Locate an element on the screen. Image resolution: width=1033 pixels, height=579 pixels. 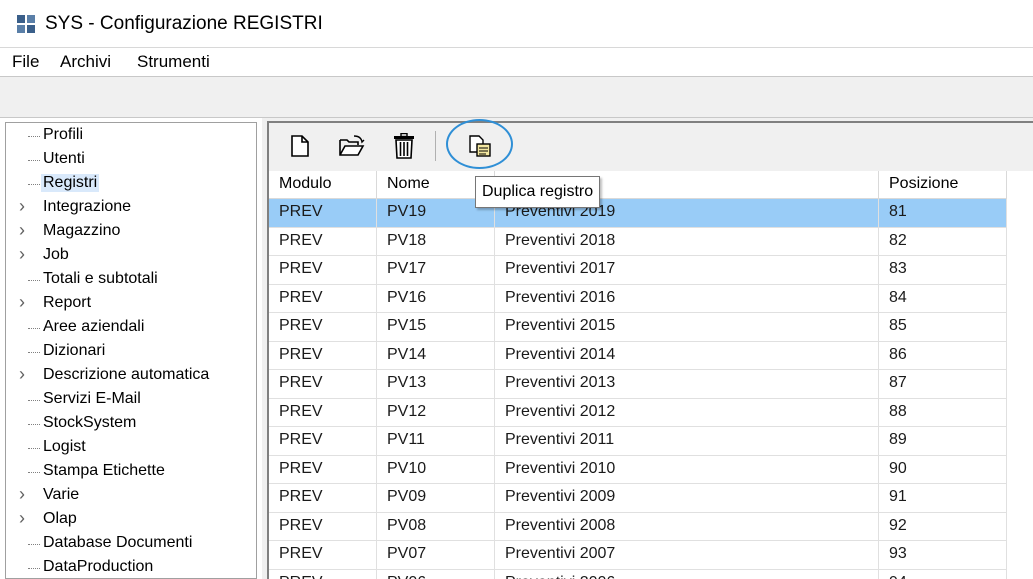
tree-item-label: Totali e subtotali is located at coordinates (100, 278).